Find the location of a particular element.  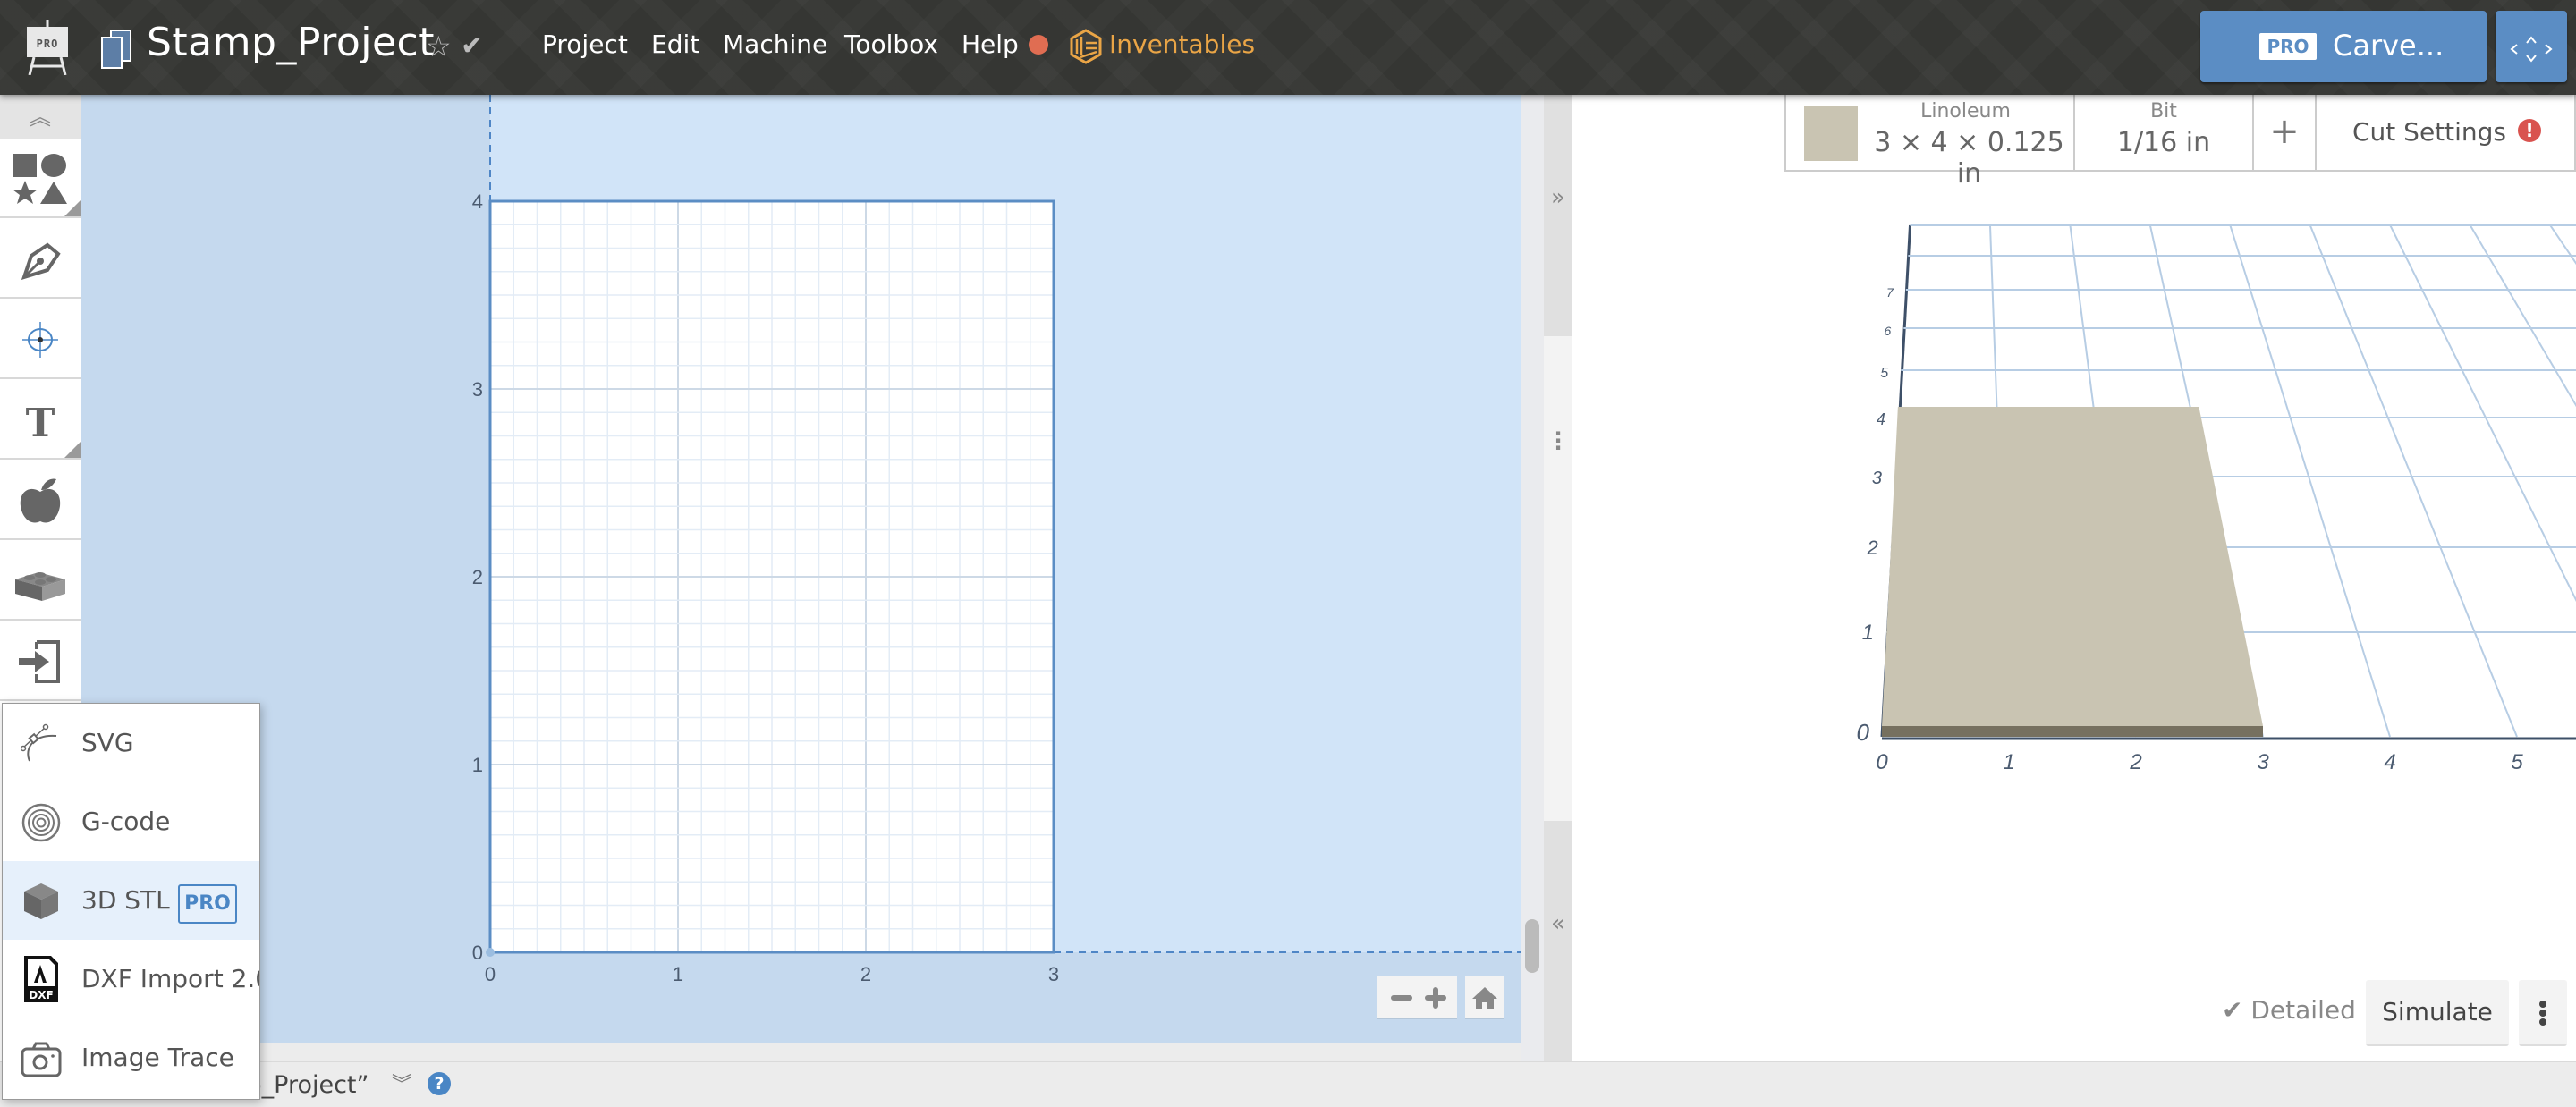

project-title: Stamp_Project is located at coordinates (291, 43).